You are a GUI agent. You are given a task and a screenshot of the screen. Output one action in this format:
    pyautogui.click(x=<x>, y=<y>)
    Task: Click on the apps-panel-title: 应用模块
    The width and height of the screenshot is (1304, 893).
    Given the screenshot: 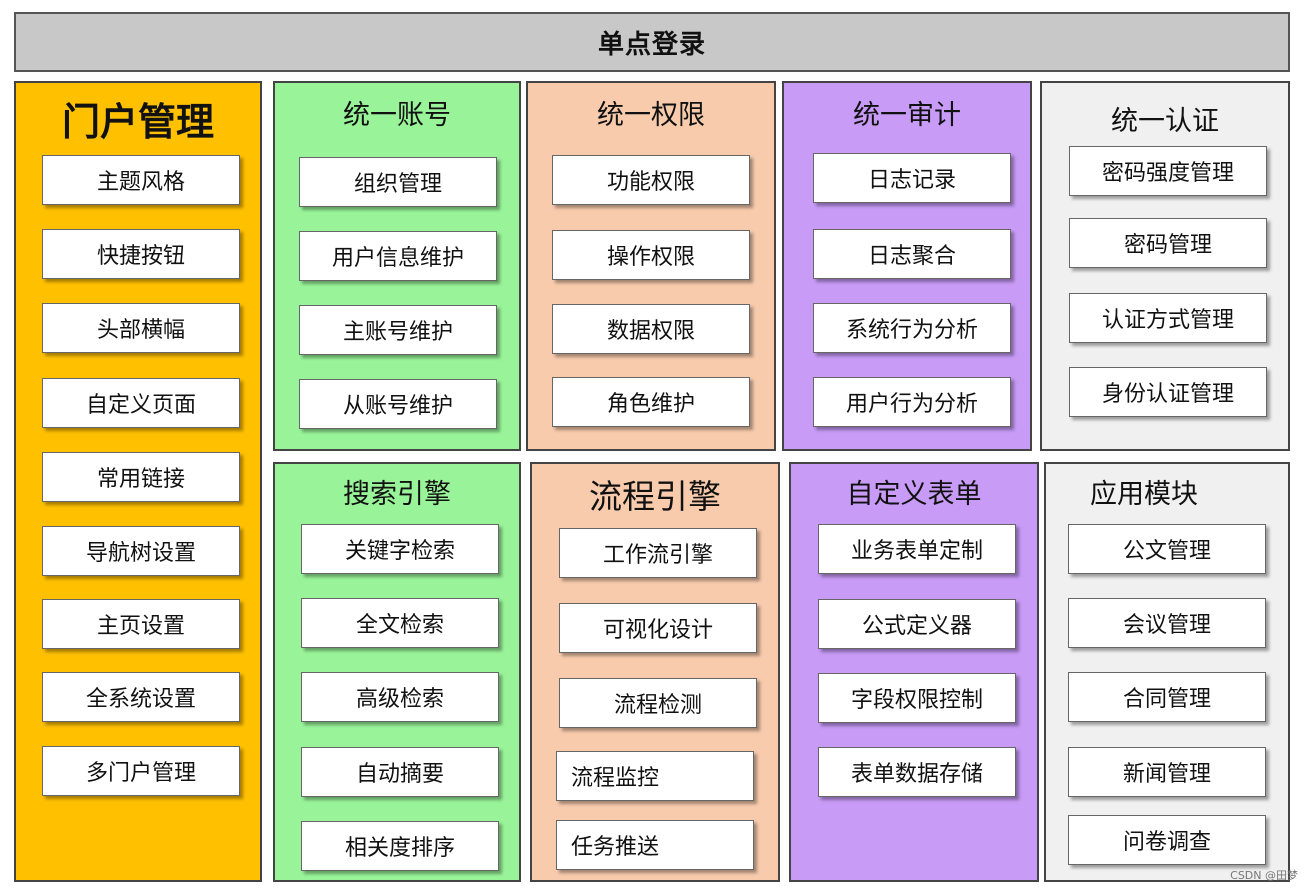 What is the action you would take?
    pyautogui.click(x=1144, y=494)
    